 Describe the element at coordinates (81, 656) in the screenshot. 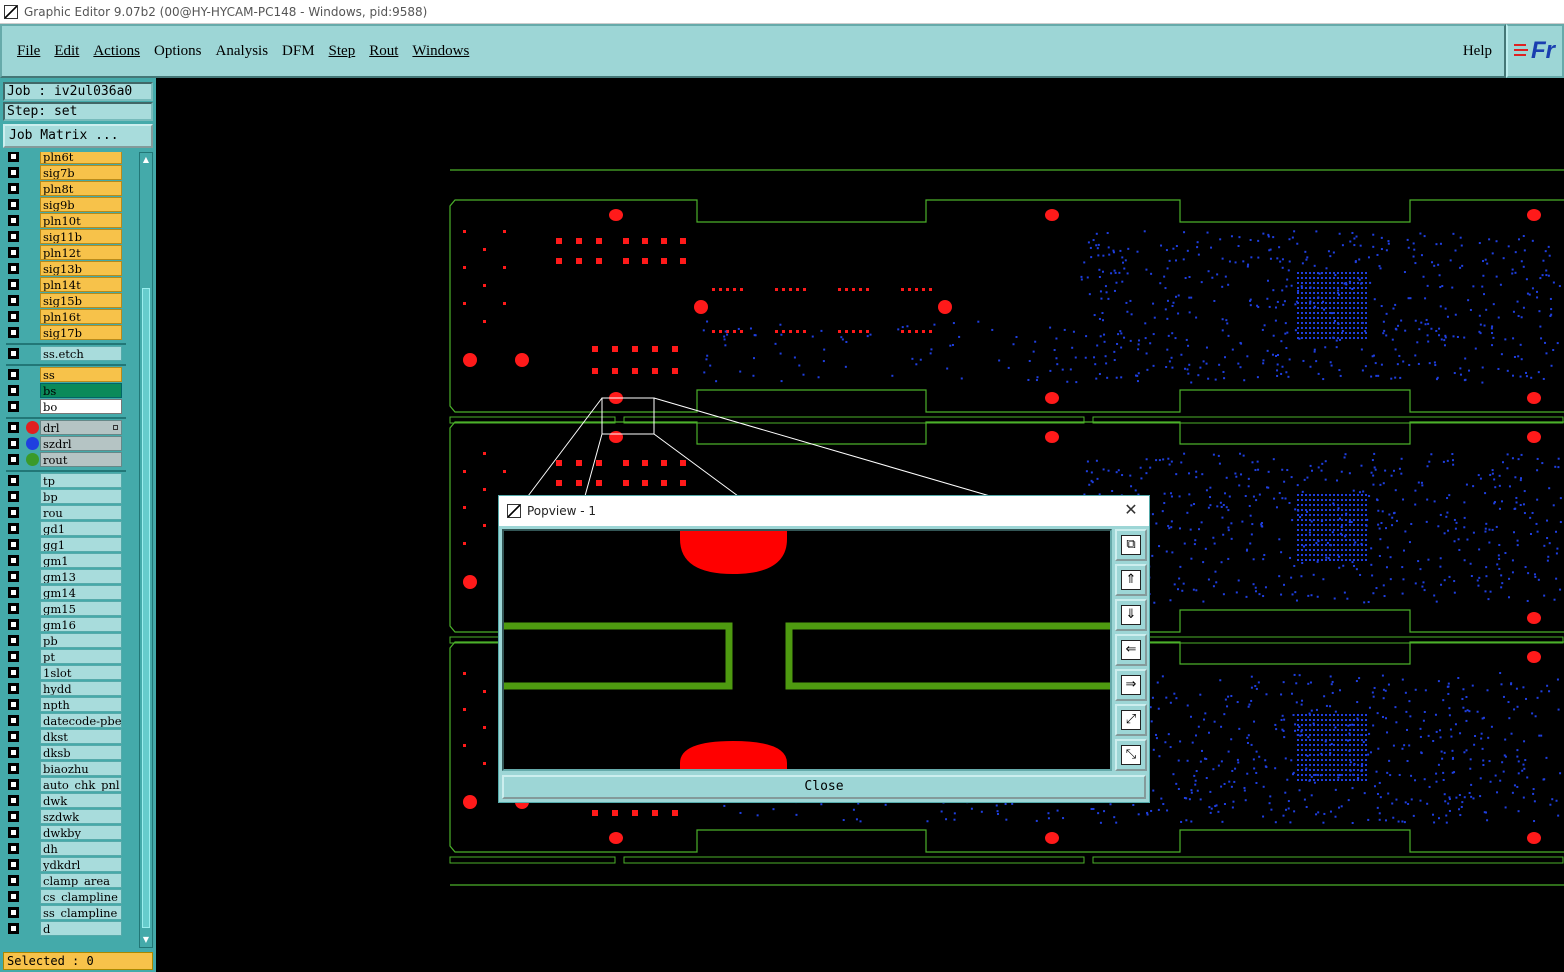

I see `layer-name: pt` at that location.